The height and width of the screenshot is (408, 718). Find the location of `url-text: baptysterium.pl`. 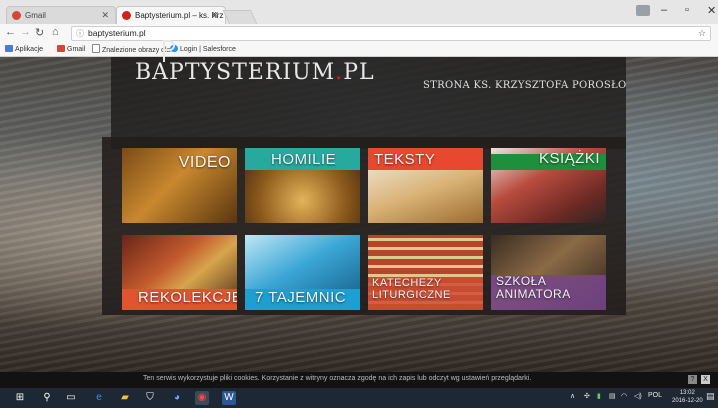

url-text: baptysterium.pl is located at coordinates (117, 33).